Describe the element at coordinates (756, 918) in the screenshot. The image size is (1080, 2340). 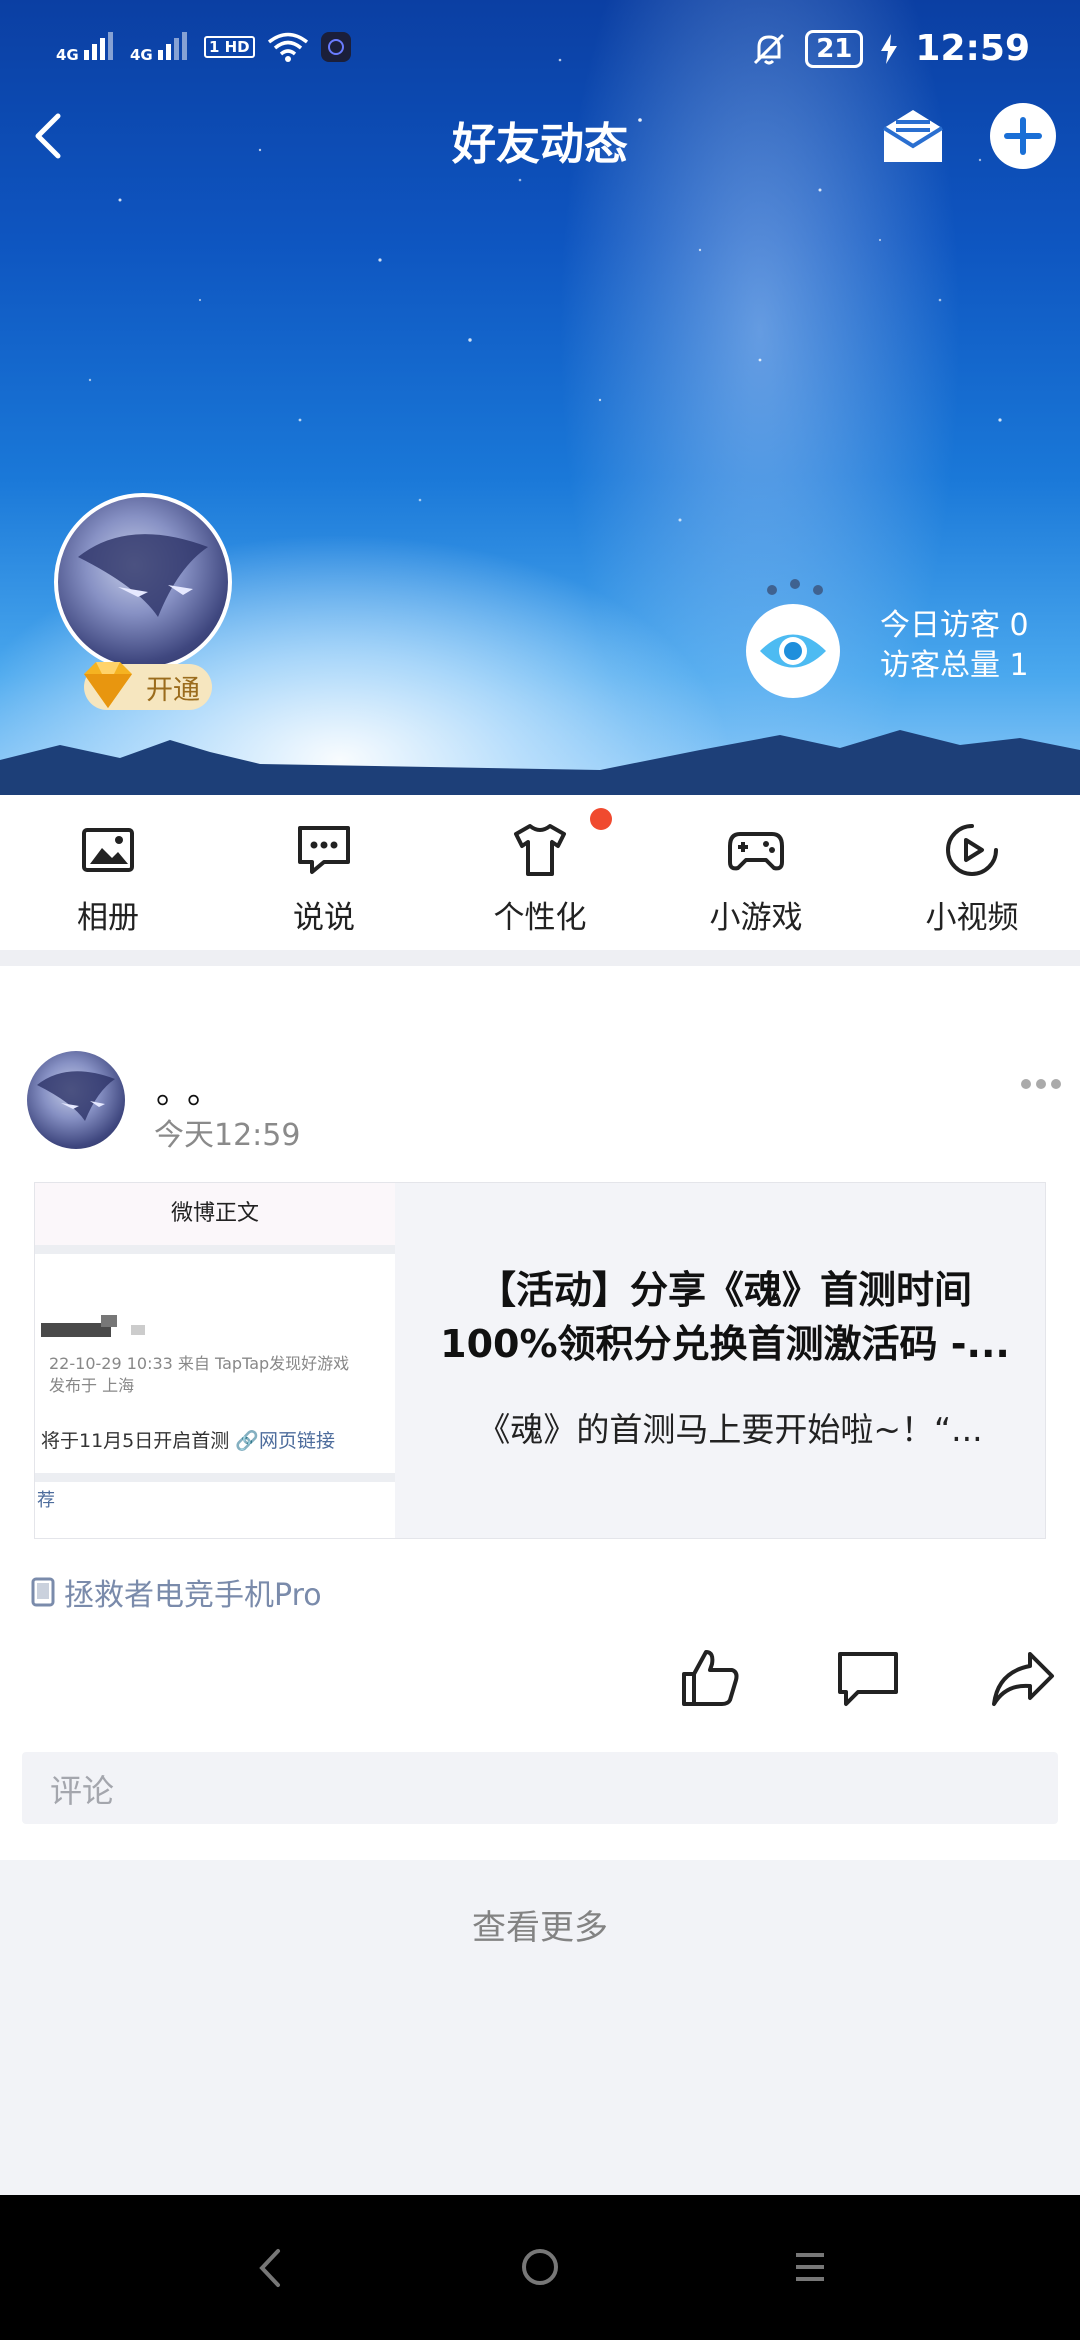
I see `feature-label: 小游戏` at that location.